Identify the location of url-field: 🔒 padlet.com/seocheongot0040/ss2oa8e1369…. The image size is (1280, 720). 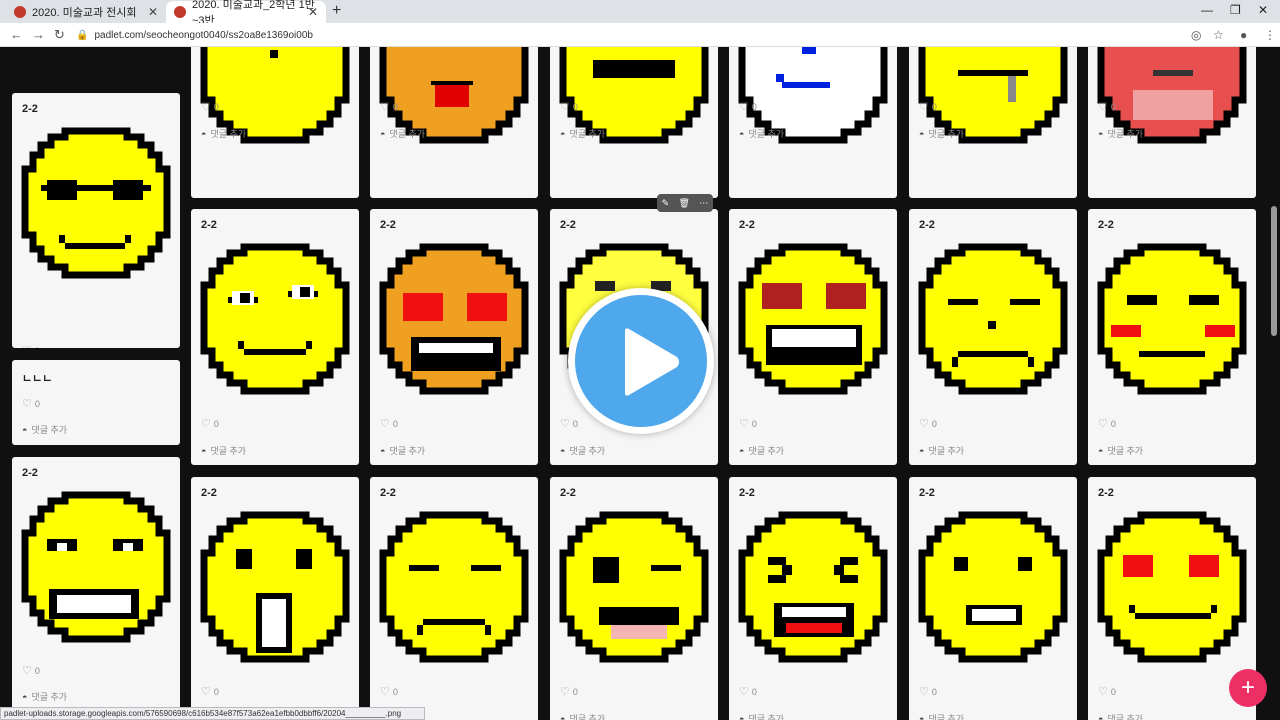
(666, 35).